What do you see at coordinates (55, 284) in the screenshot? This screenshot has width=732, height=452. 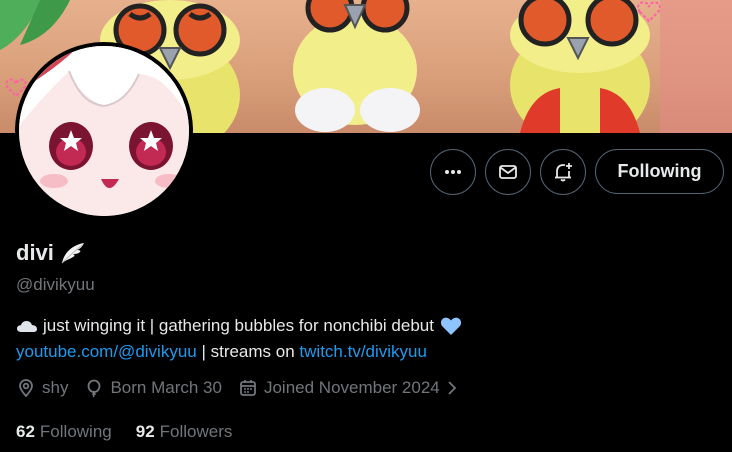 I see `user-handle: @divikyuu` at bounding box center [55, 284].